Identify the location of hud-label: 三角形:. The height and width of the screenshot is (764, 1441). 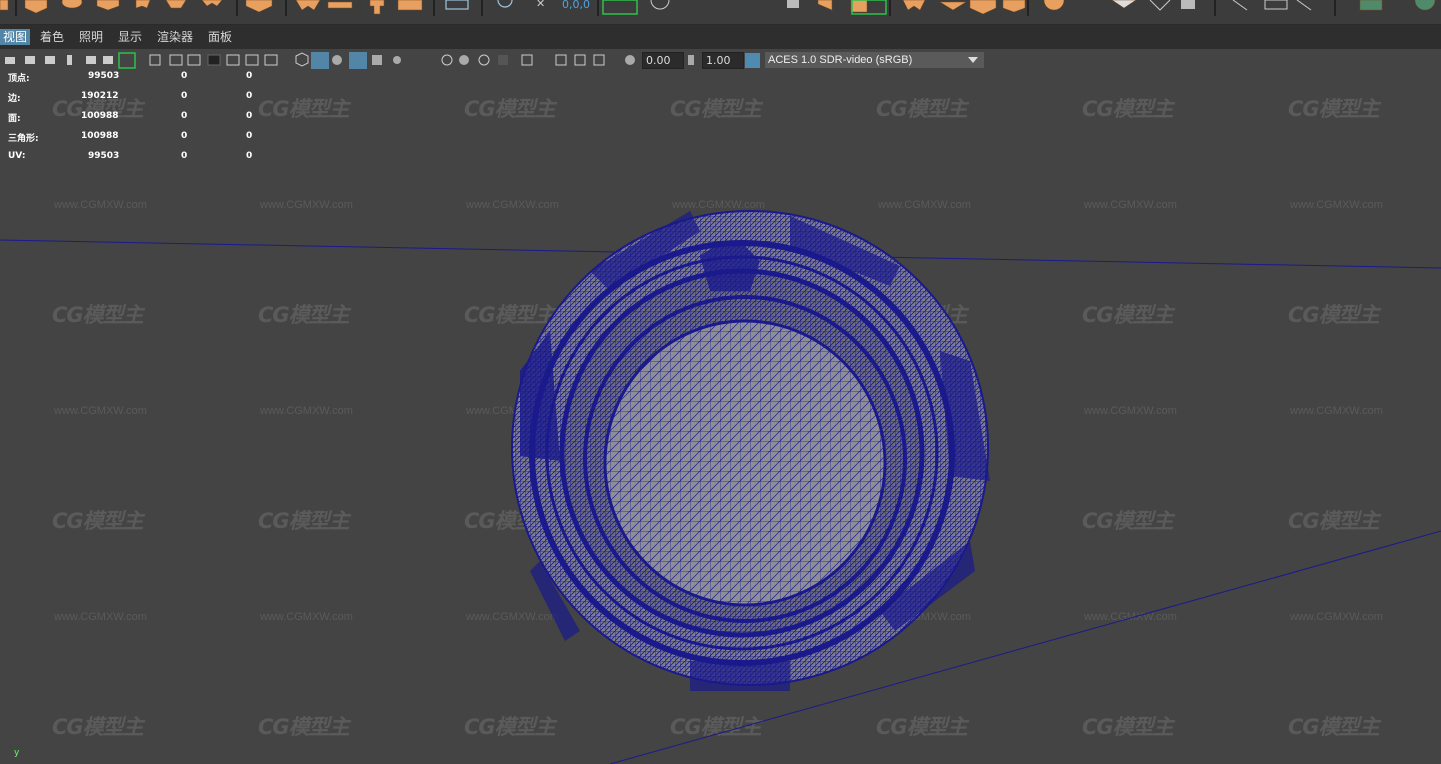
(23, 139).